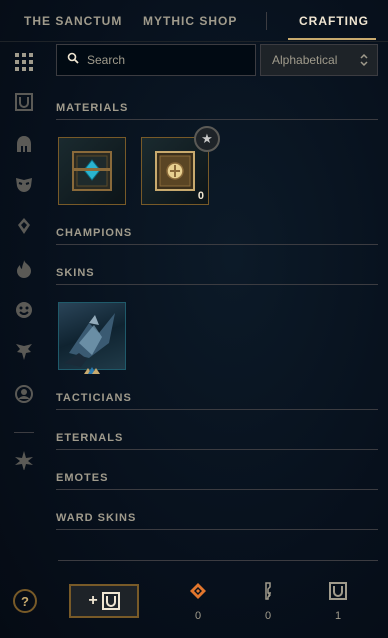 This screenshot has height=638, width=388. What do you see at coordinates (268, 616) in the screenshot?
I see `key-value: 0` at bounding box center [268, 616].